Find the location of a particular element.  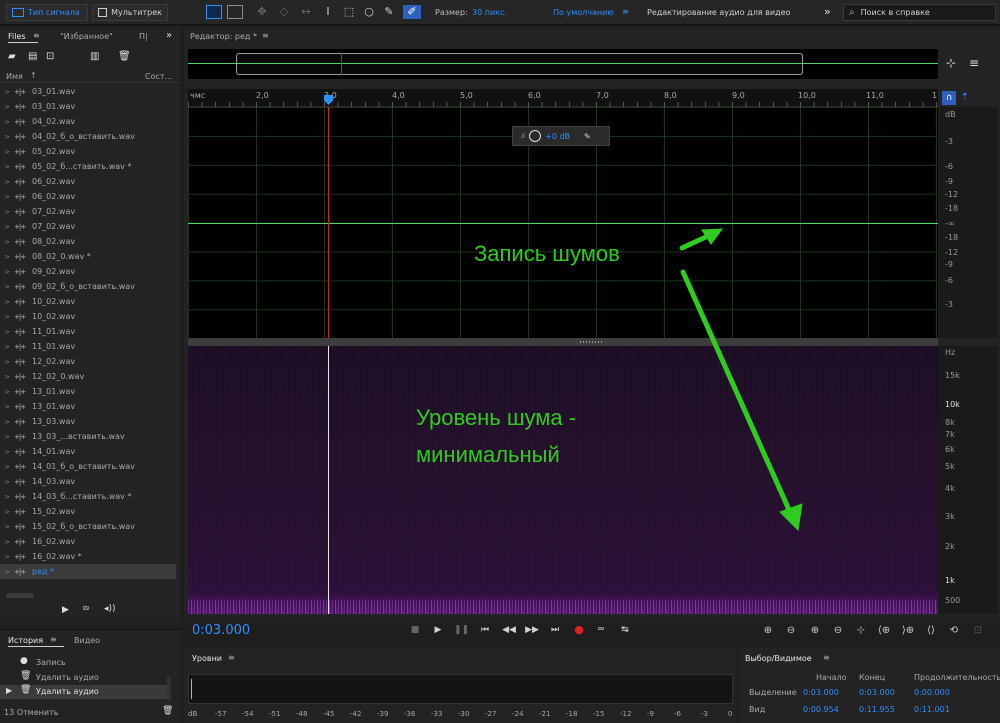

levels-scale-label: -36 is located at coordinates (410, 714).